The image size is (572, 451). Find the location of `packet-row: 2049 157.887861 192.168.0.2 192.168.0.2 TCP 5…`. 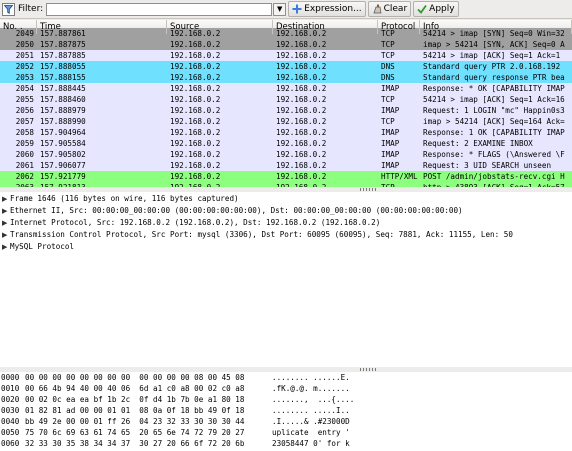

packet-row: 2049 157.887861 192.168.0.2 192.168.0.2 TCP 5… is located at coordinates (286, 33).